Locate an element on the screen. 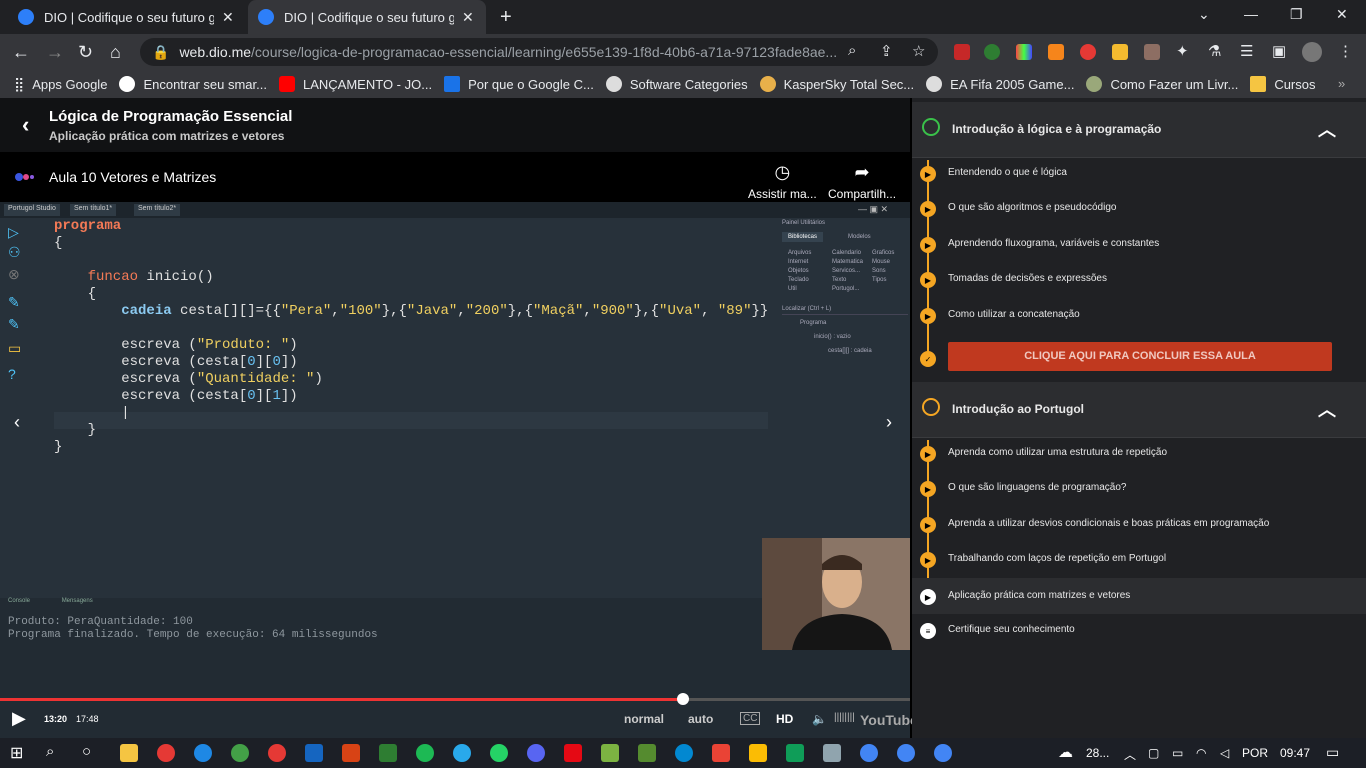 This screenshot has height=768, width=1366. media-queue-icon: ☰ is located at coordinates (1246, 51).